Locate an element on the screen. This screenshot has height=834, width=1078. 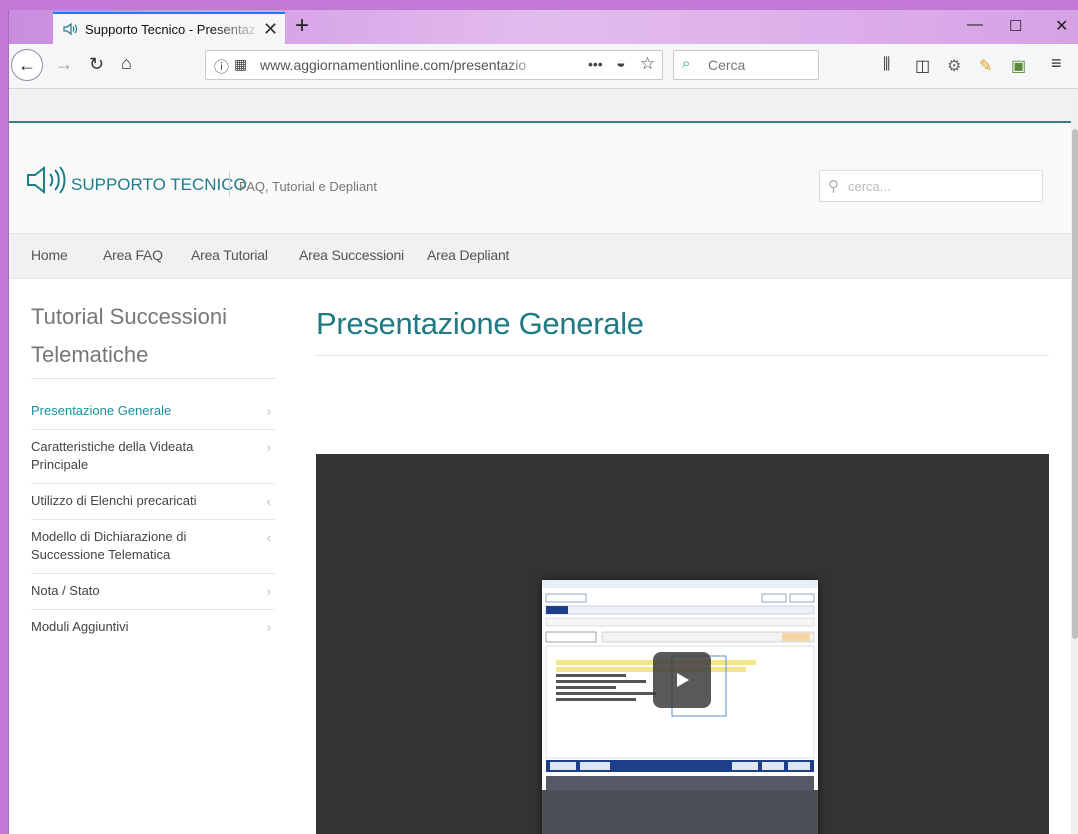
sidebar-item-label: Moduli Aggiuntivi is located at coordinates (80, 626).